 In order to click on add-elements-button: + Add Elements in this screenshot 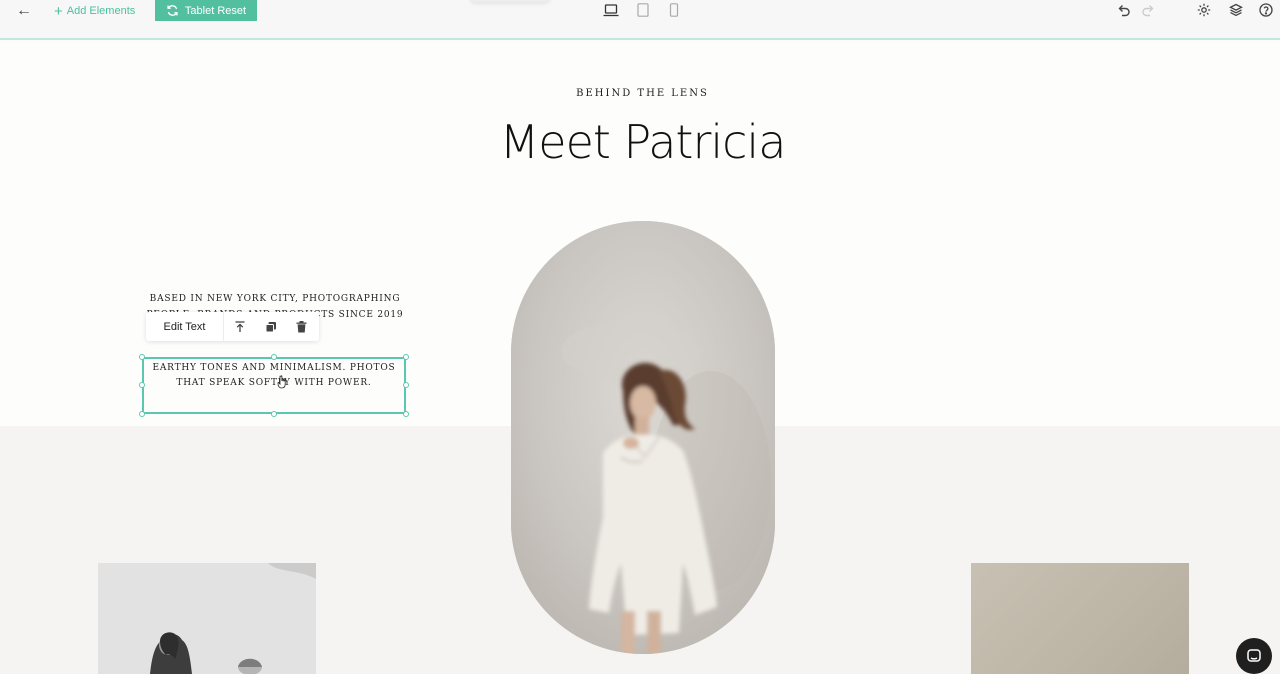, I will do `click(94, 11)`.